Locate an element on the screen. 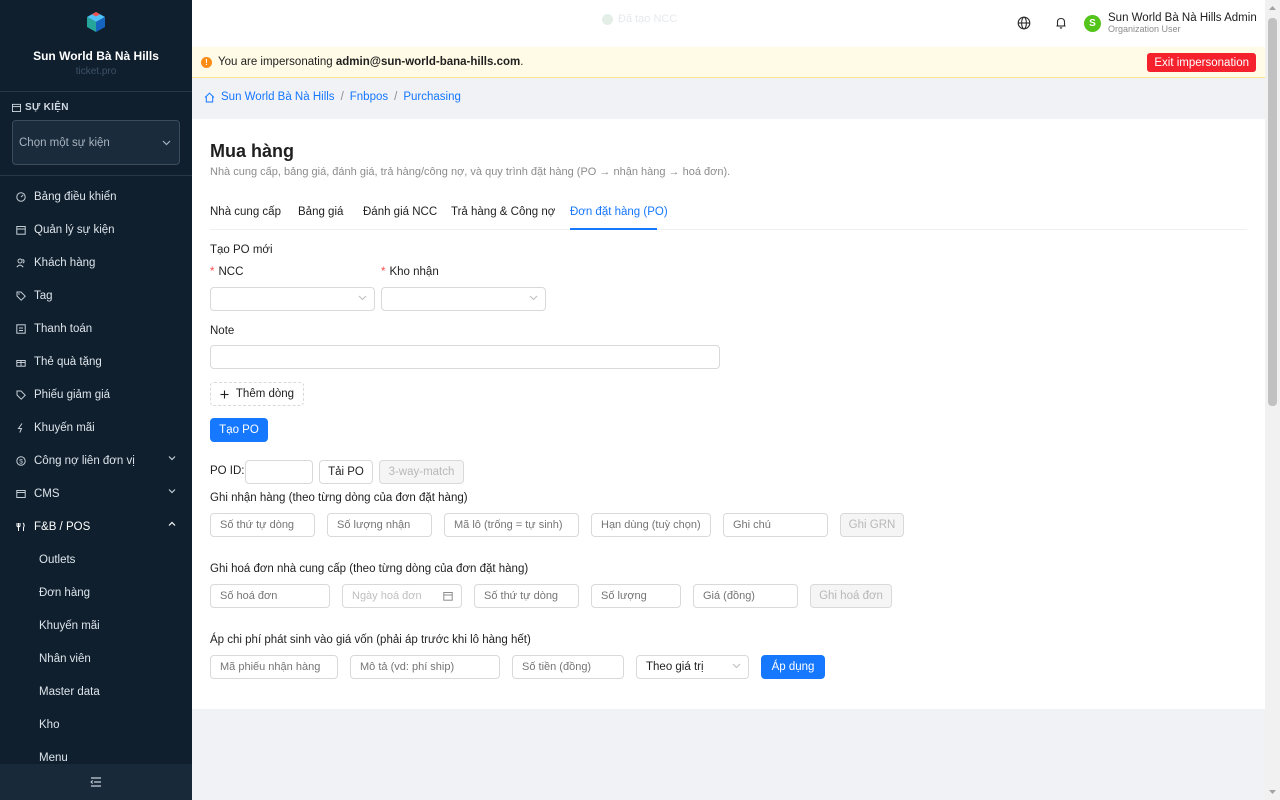  invoice-line-number-input is located at coordinates (526, 596).